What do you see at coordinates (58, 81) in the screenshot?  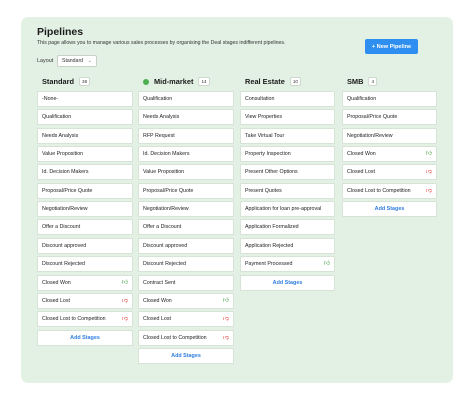 I see `pipeline-name: Standard` at bounding box center [58, 81].